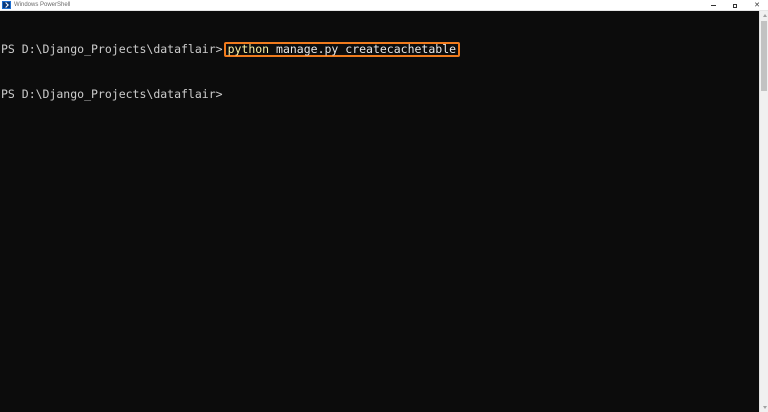 This screenshot has height=412, width=768. Describe the element at coordinates (384, 5) in the screenshot. I see `title-bar: Windows PowerShell ✕` at that location.